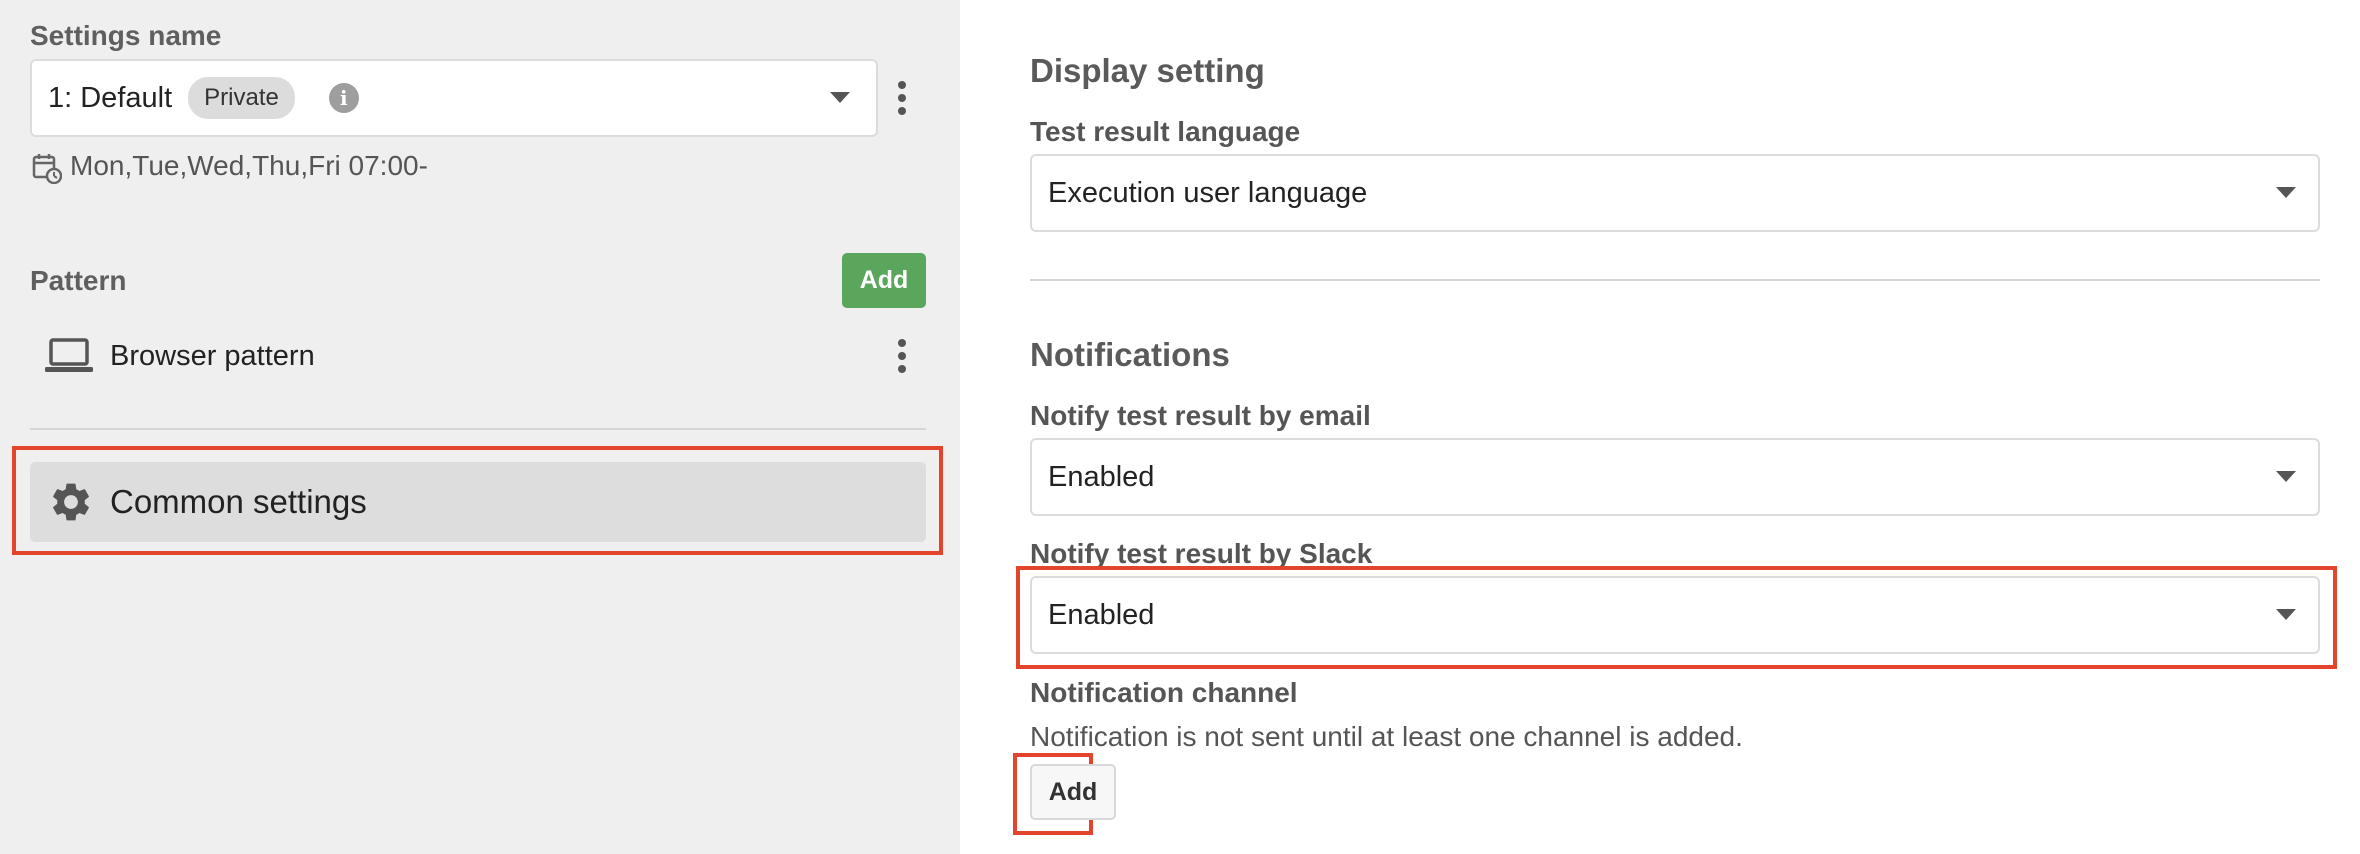  Describe the element at coordinates (238, 501) in the screenshot. I see `common-settings-label: Common settings` at that location.